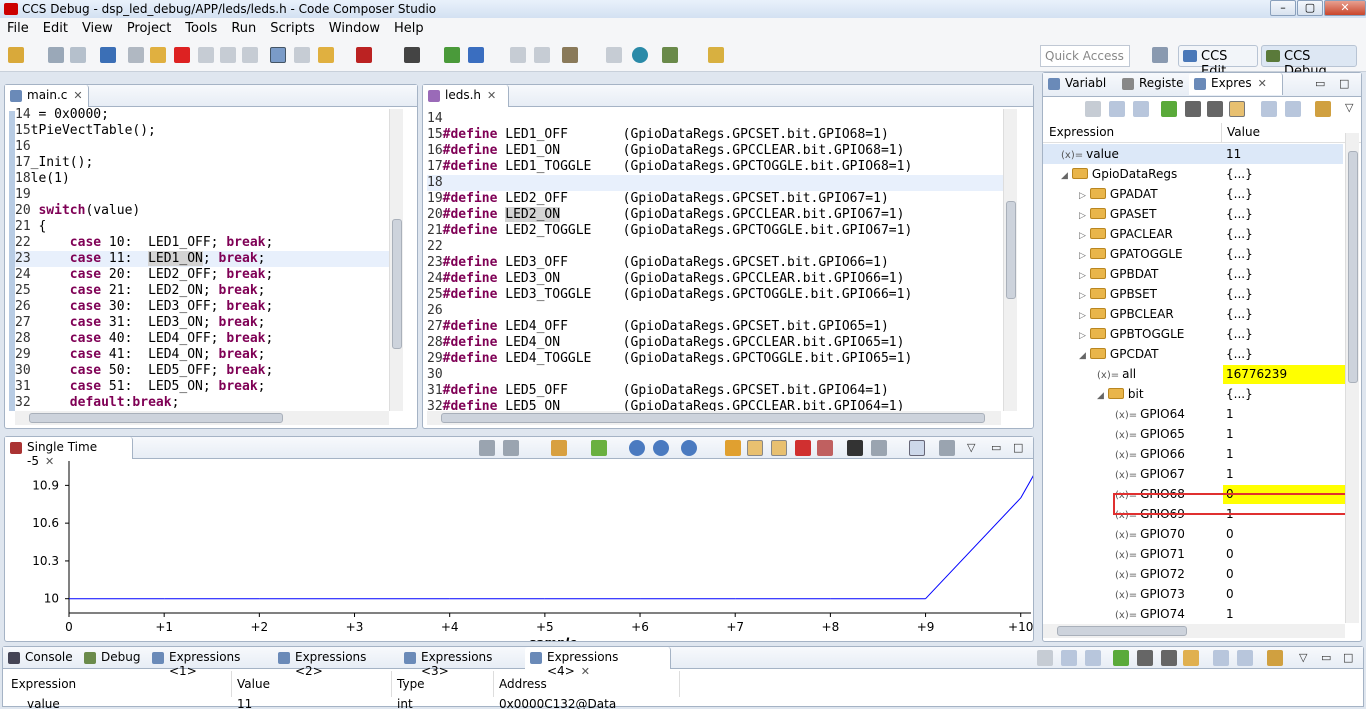 The image size is (1366, 709). I want to click on tree-row-gpio72: (x)= GPIO72 0, so click(1193, 574).